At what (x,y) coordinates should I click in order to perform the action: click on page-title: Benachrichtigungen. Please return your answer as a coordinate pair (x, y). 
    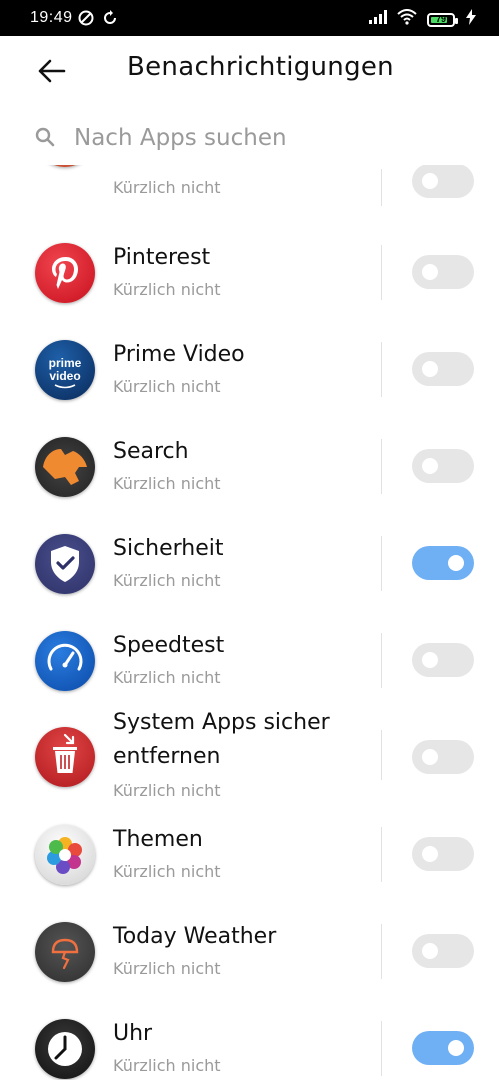
    Looking at the image, I should click on (260, 67).